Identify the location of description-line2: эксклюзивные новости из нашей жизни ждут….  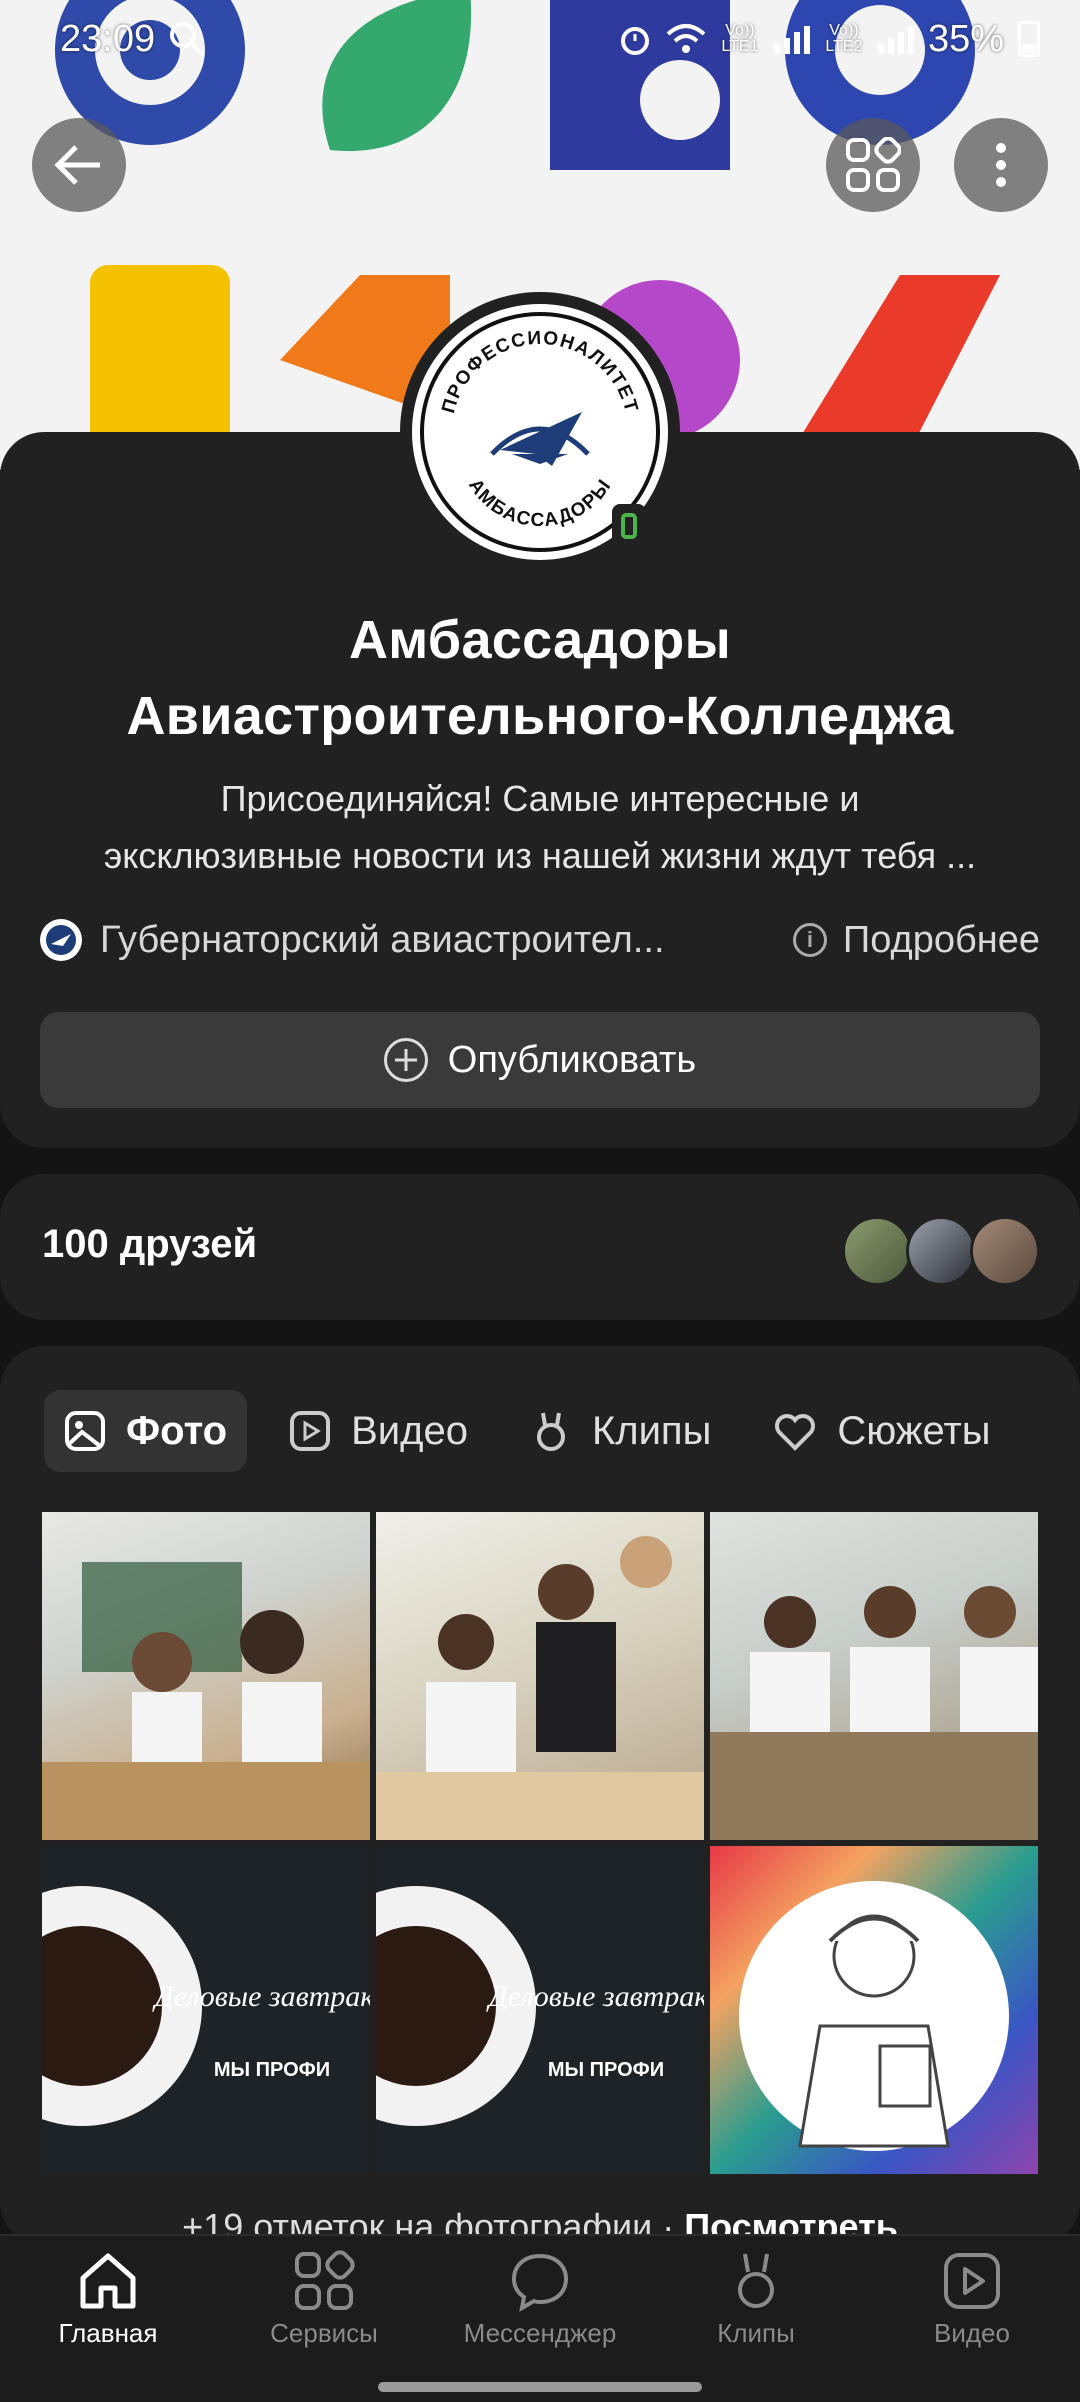
(540, 855).